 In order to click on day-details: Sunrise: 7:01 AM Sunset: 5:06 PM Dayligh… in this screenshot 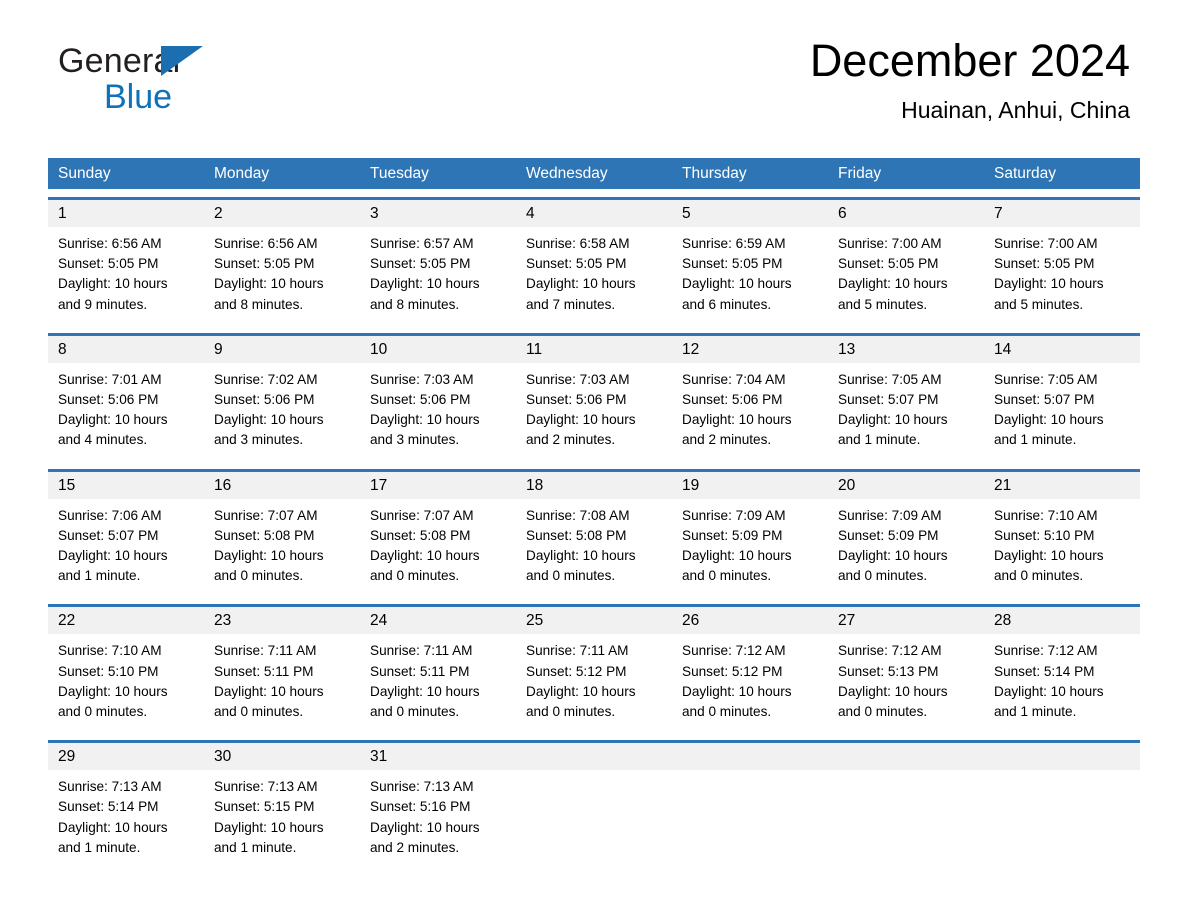, I will do `click(126, 412)`.